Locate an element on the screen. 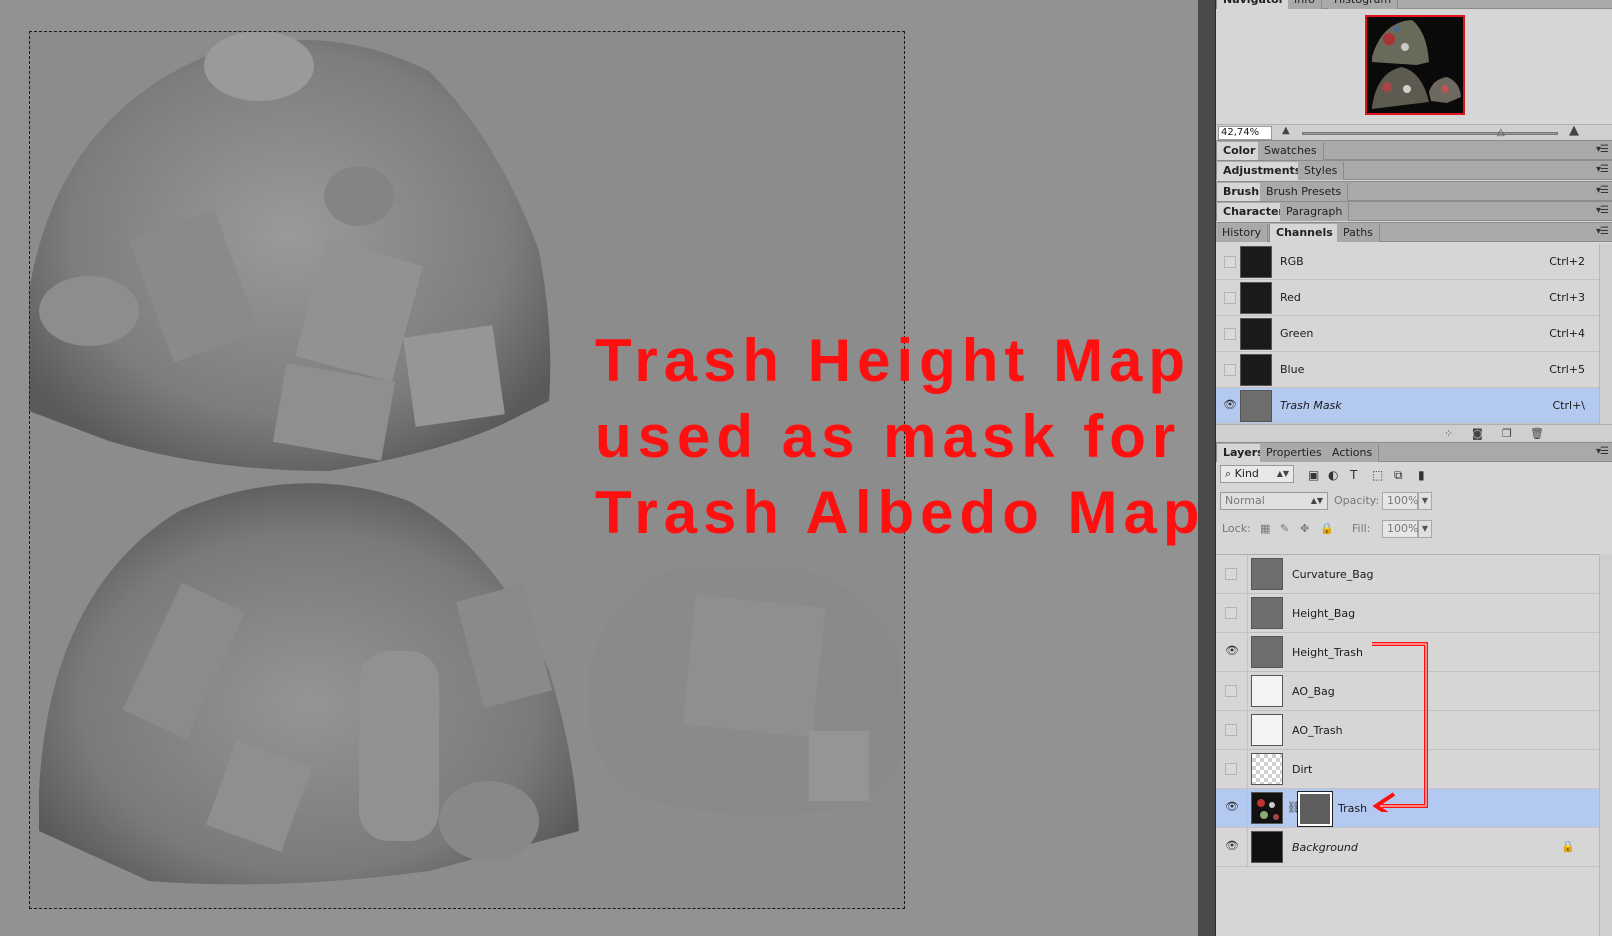 The width and height of the screenshot is (1612, 936). channel-thumbnail is located at coordinates (1256, 298).